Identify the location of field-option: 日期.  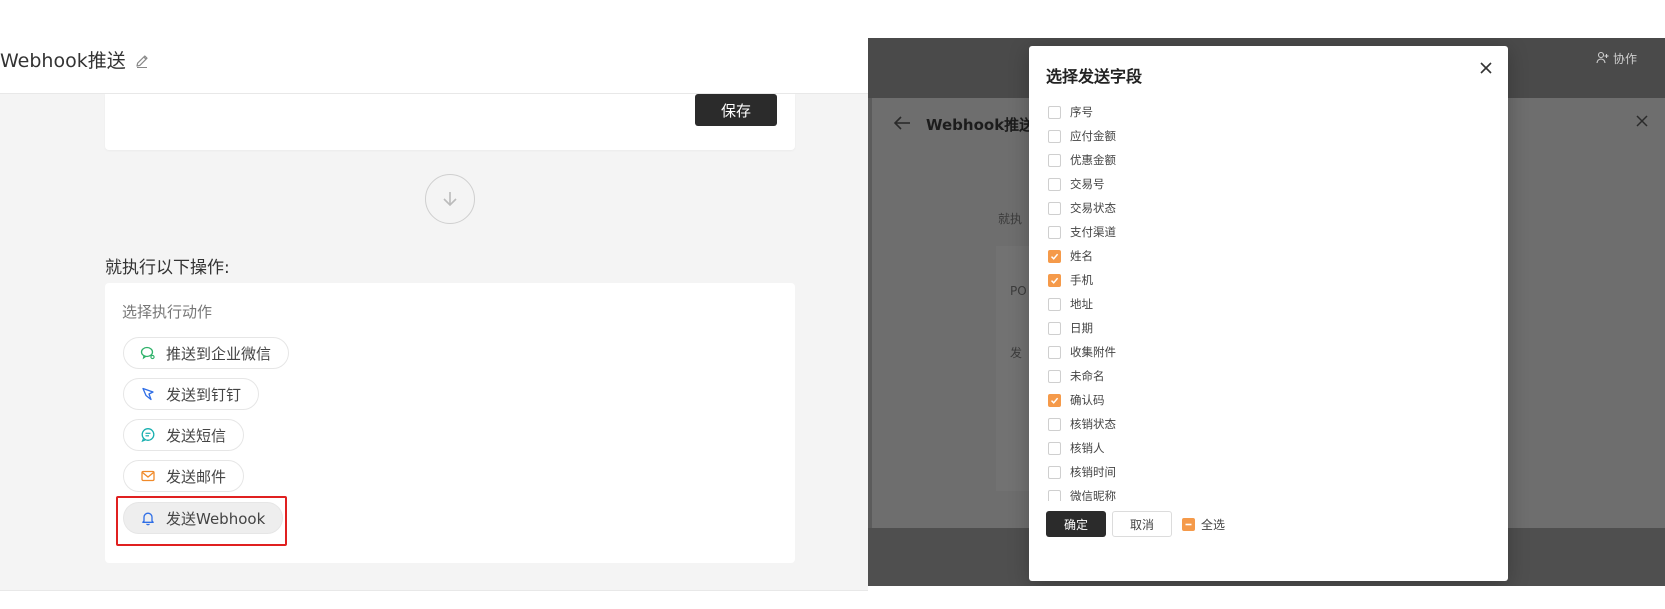
(1070, 328).